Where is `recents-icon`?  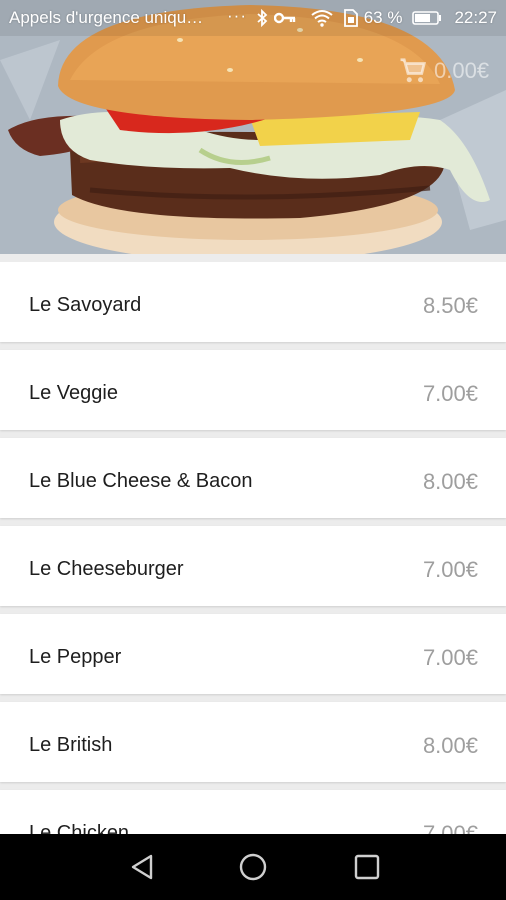
recents-icon is located at coordinates (367, 867).